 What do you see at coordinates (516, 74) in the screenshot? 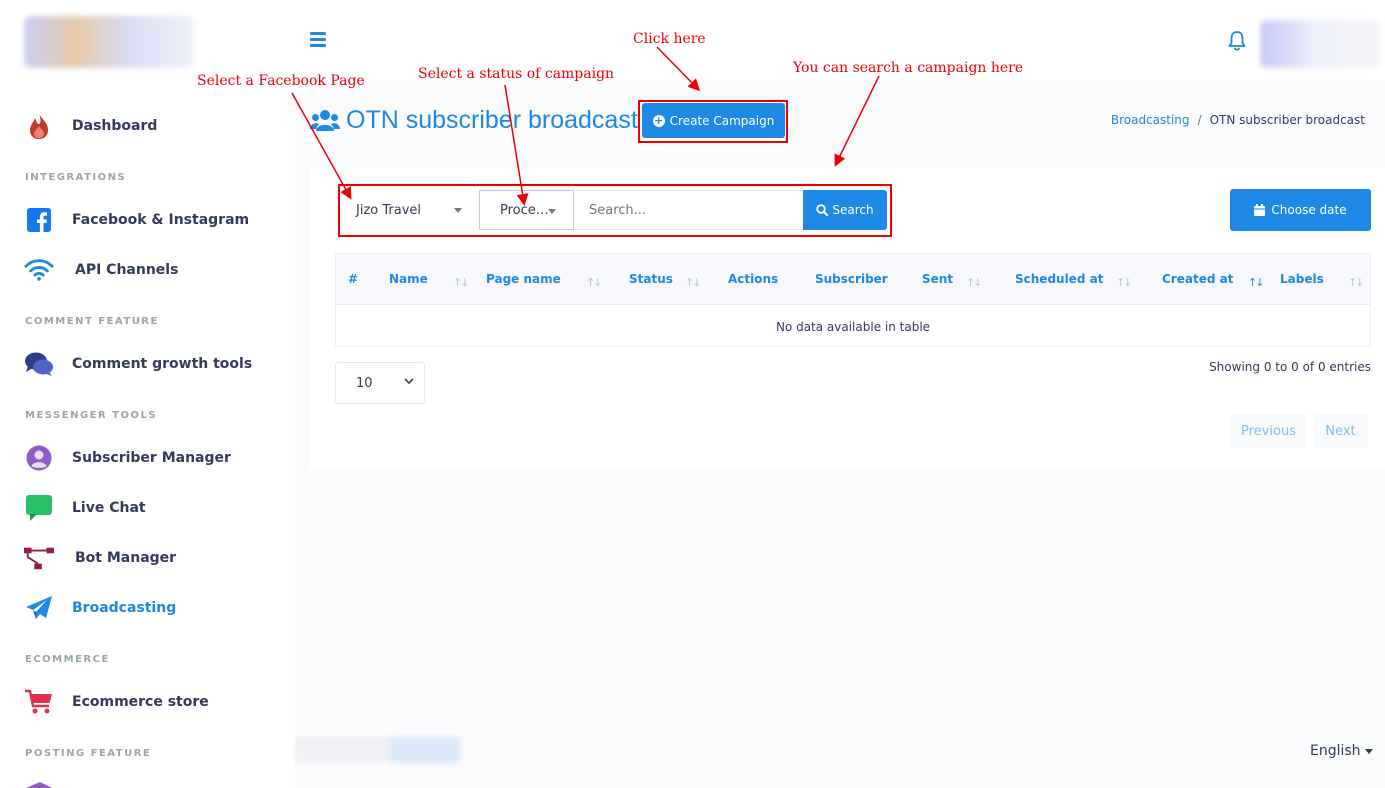
I see `annotation-select-status: Select a status of campaign` at bounding box center [516, 74].